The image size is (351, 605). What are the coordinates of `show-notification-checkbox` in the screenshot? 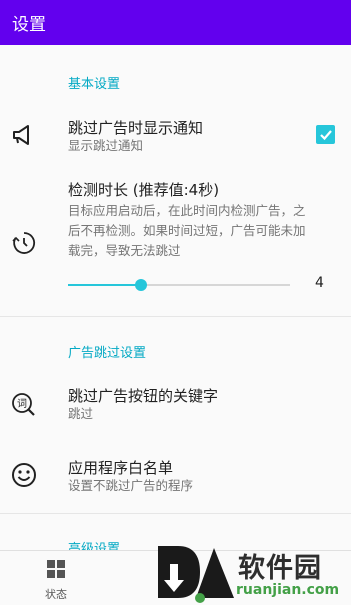 It's located at (325, 134).